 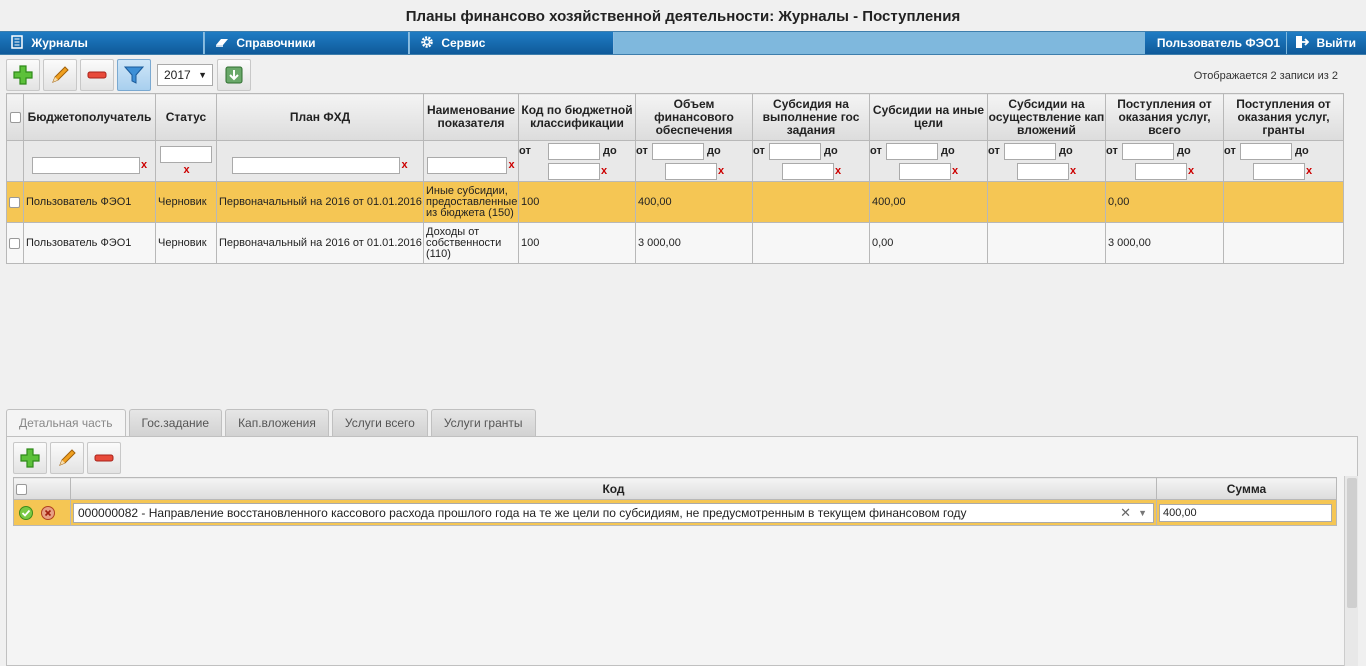 What do you see at coordinates (85, 165) in the screenshot?
I see `filter-recipient-input` at bounding box center [85, 165].